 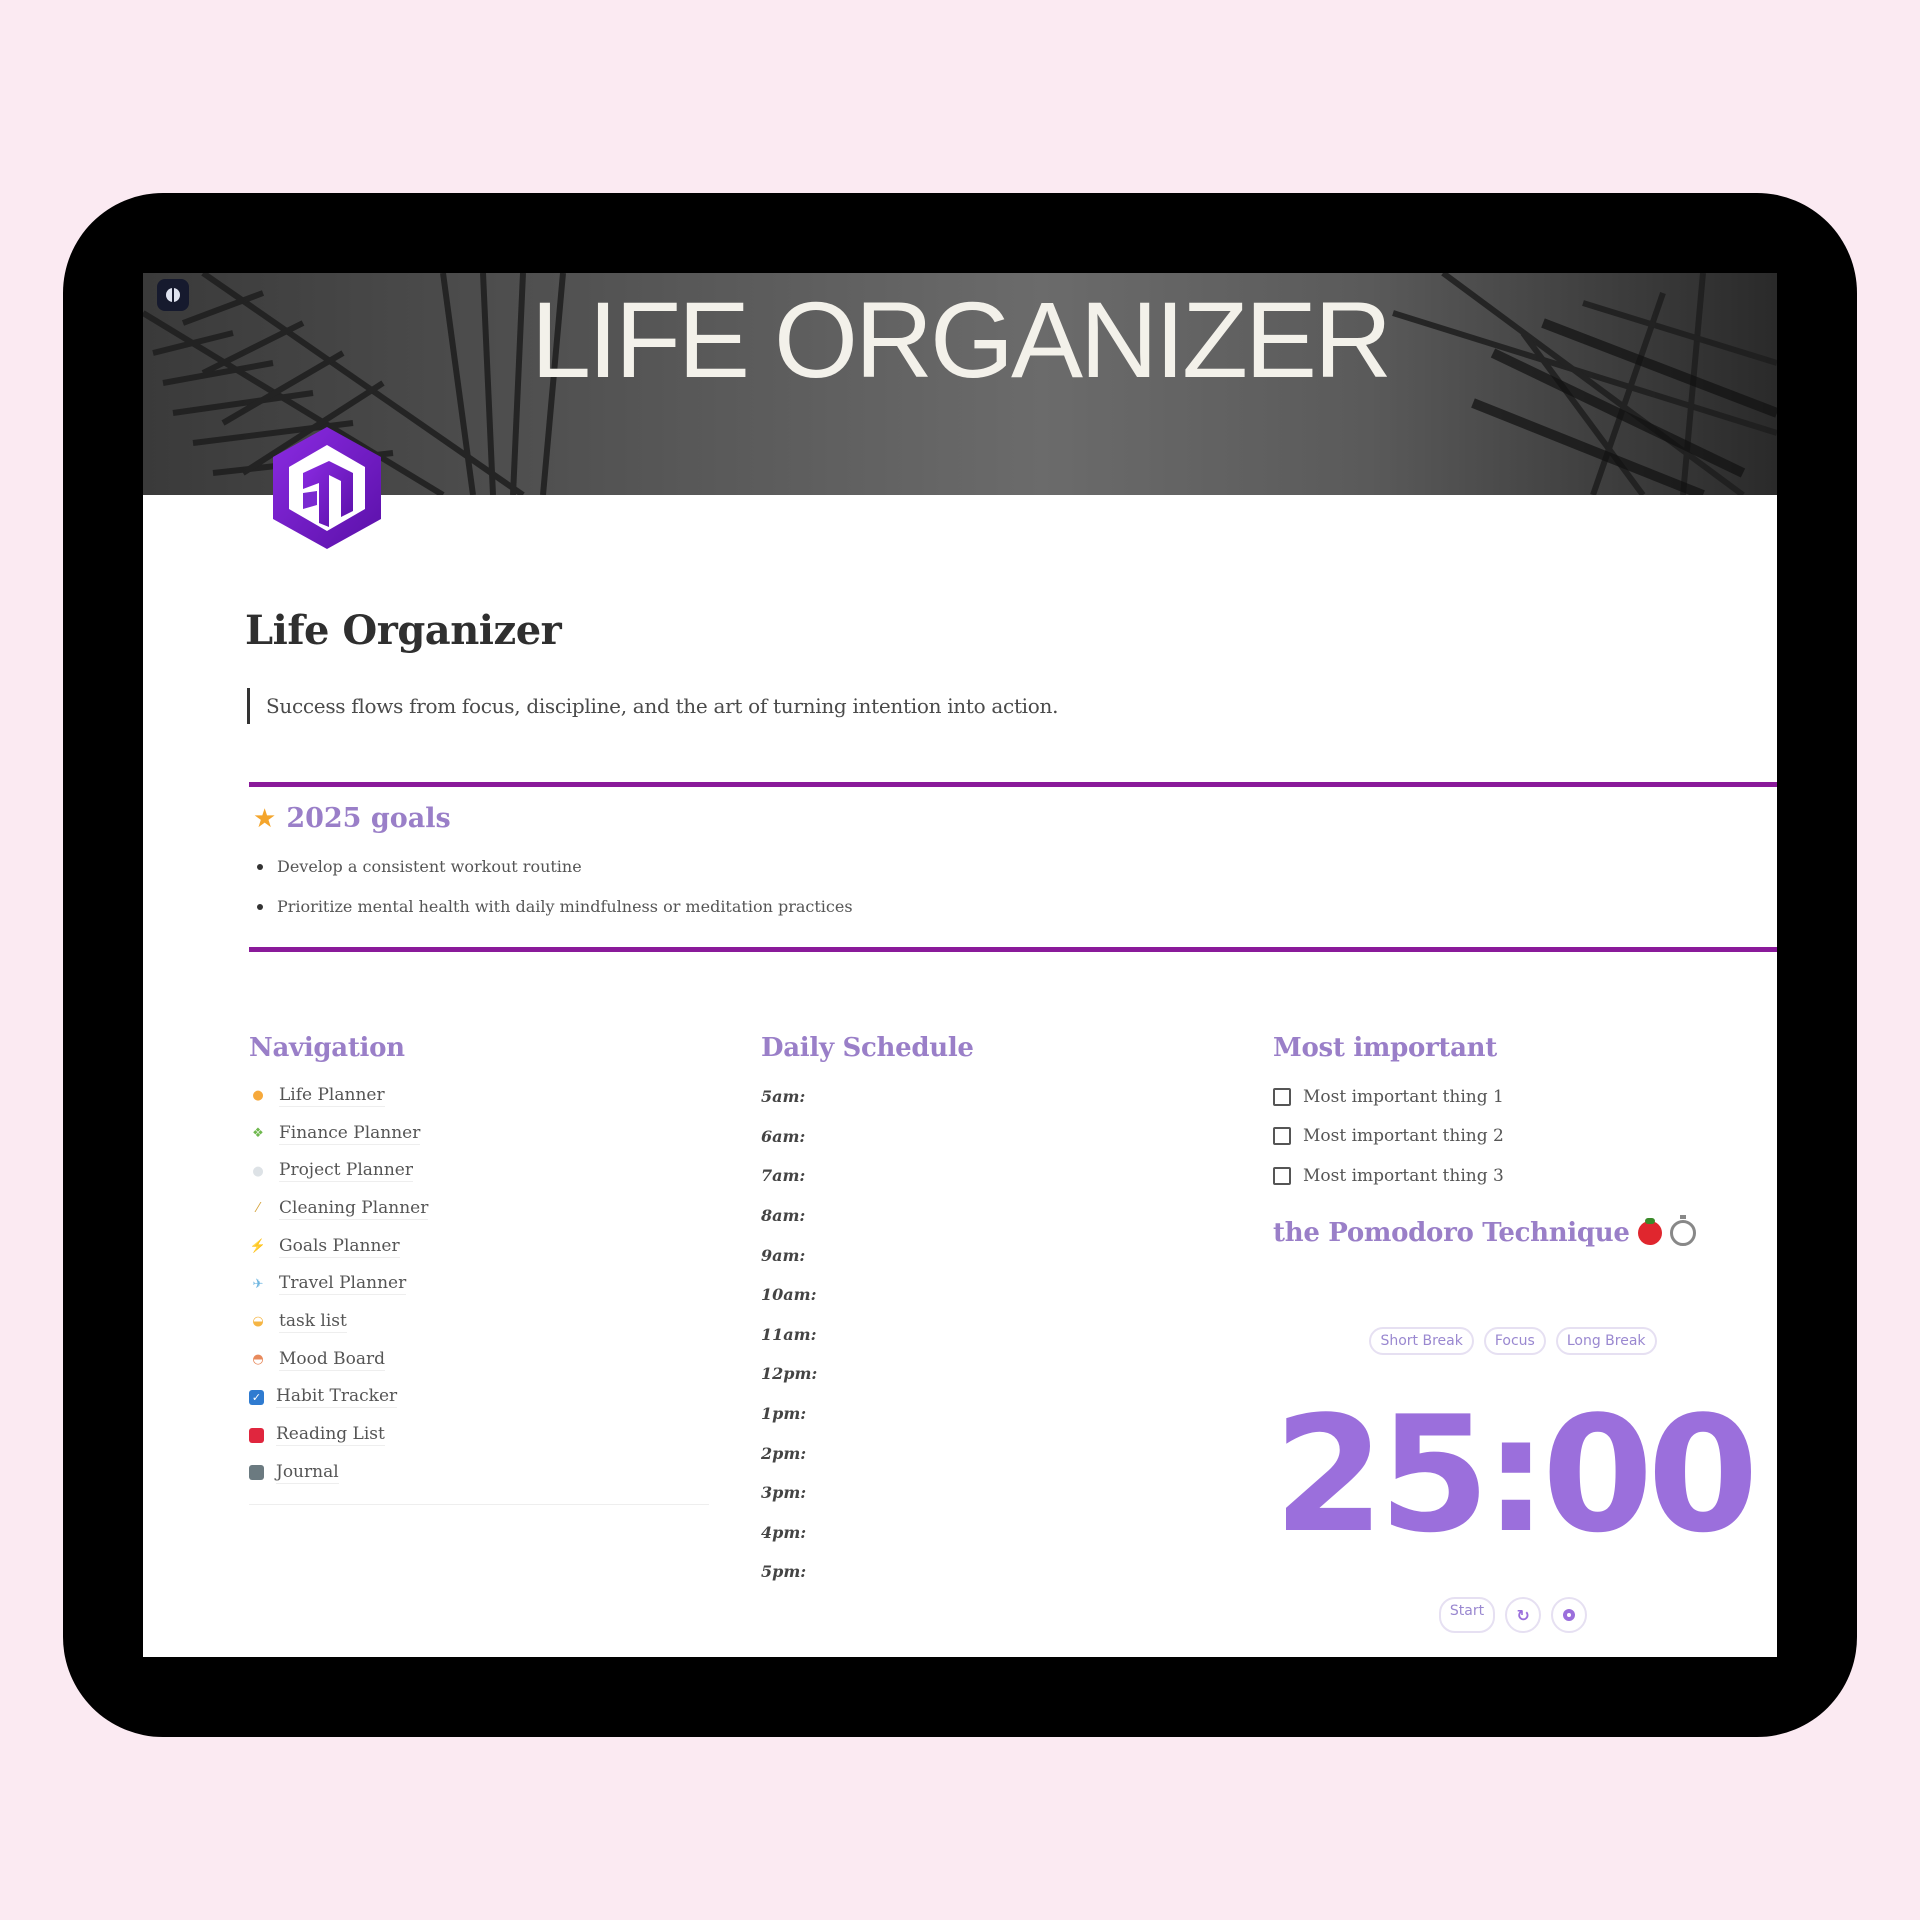 I want to click on lightning-icon: ⚡, so click(x=258, y=1247).